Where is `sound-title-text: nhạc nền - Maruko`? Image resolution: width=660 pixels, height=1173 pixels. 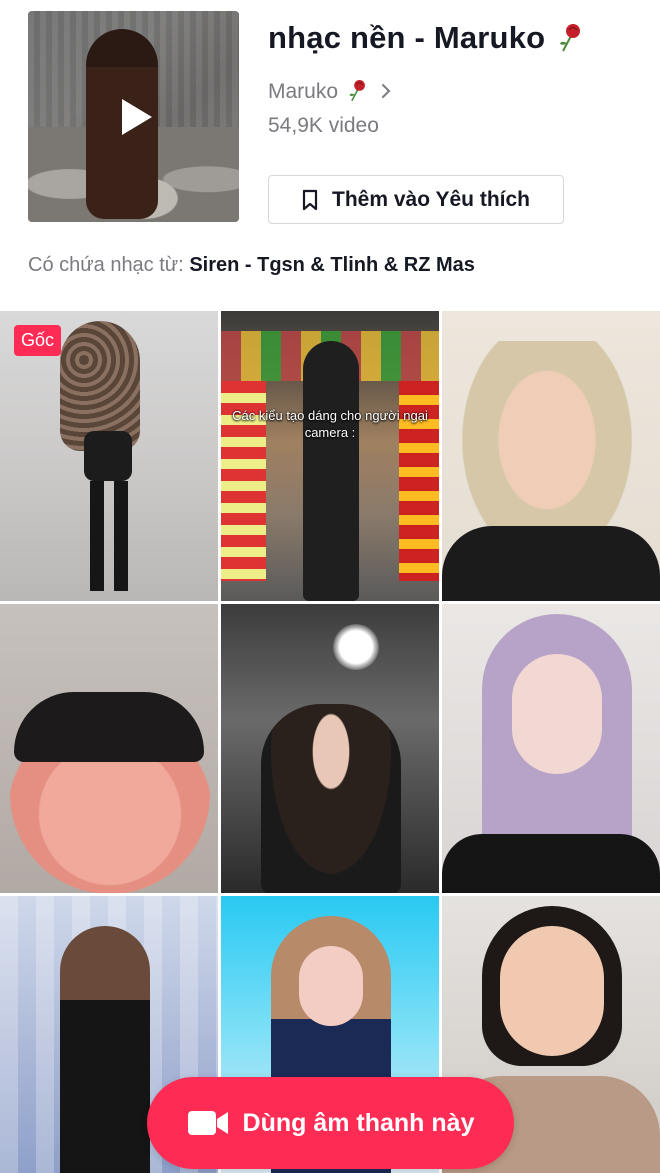
sound-title-text: nhạc nền - Maruko is located at coordinates (407, 37).